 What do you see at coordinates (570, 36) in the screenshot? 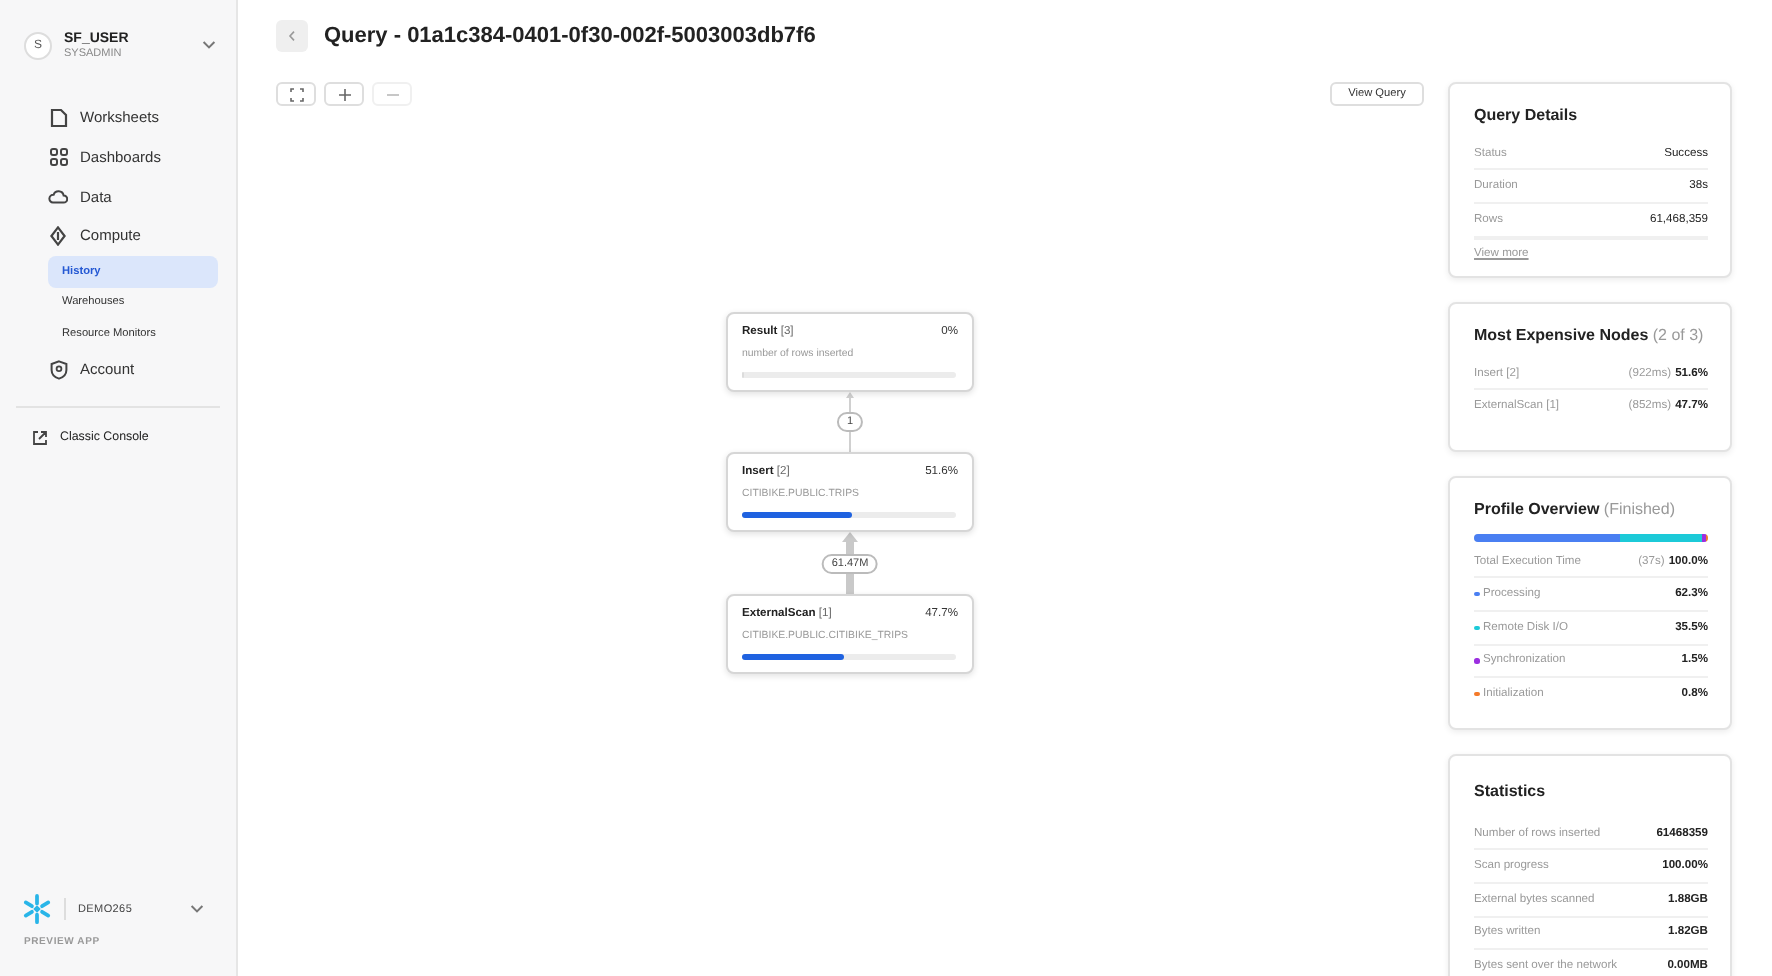
I see `page-title: Query - 01a1c384-0401-0f30-002f-5003003db7f6` at bounding box center [570, 36].